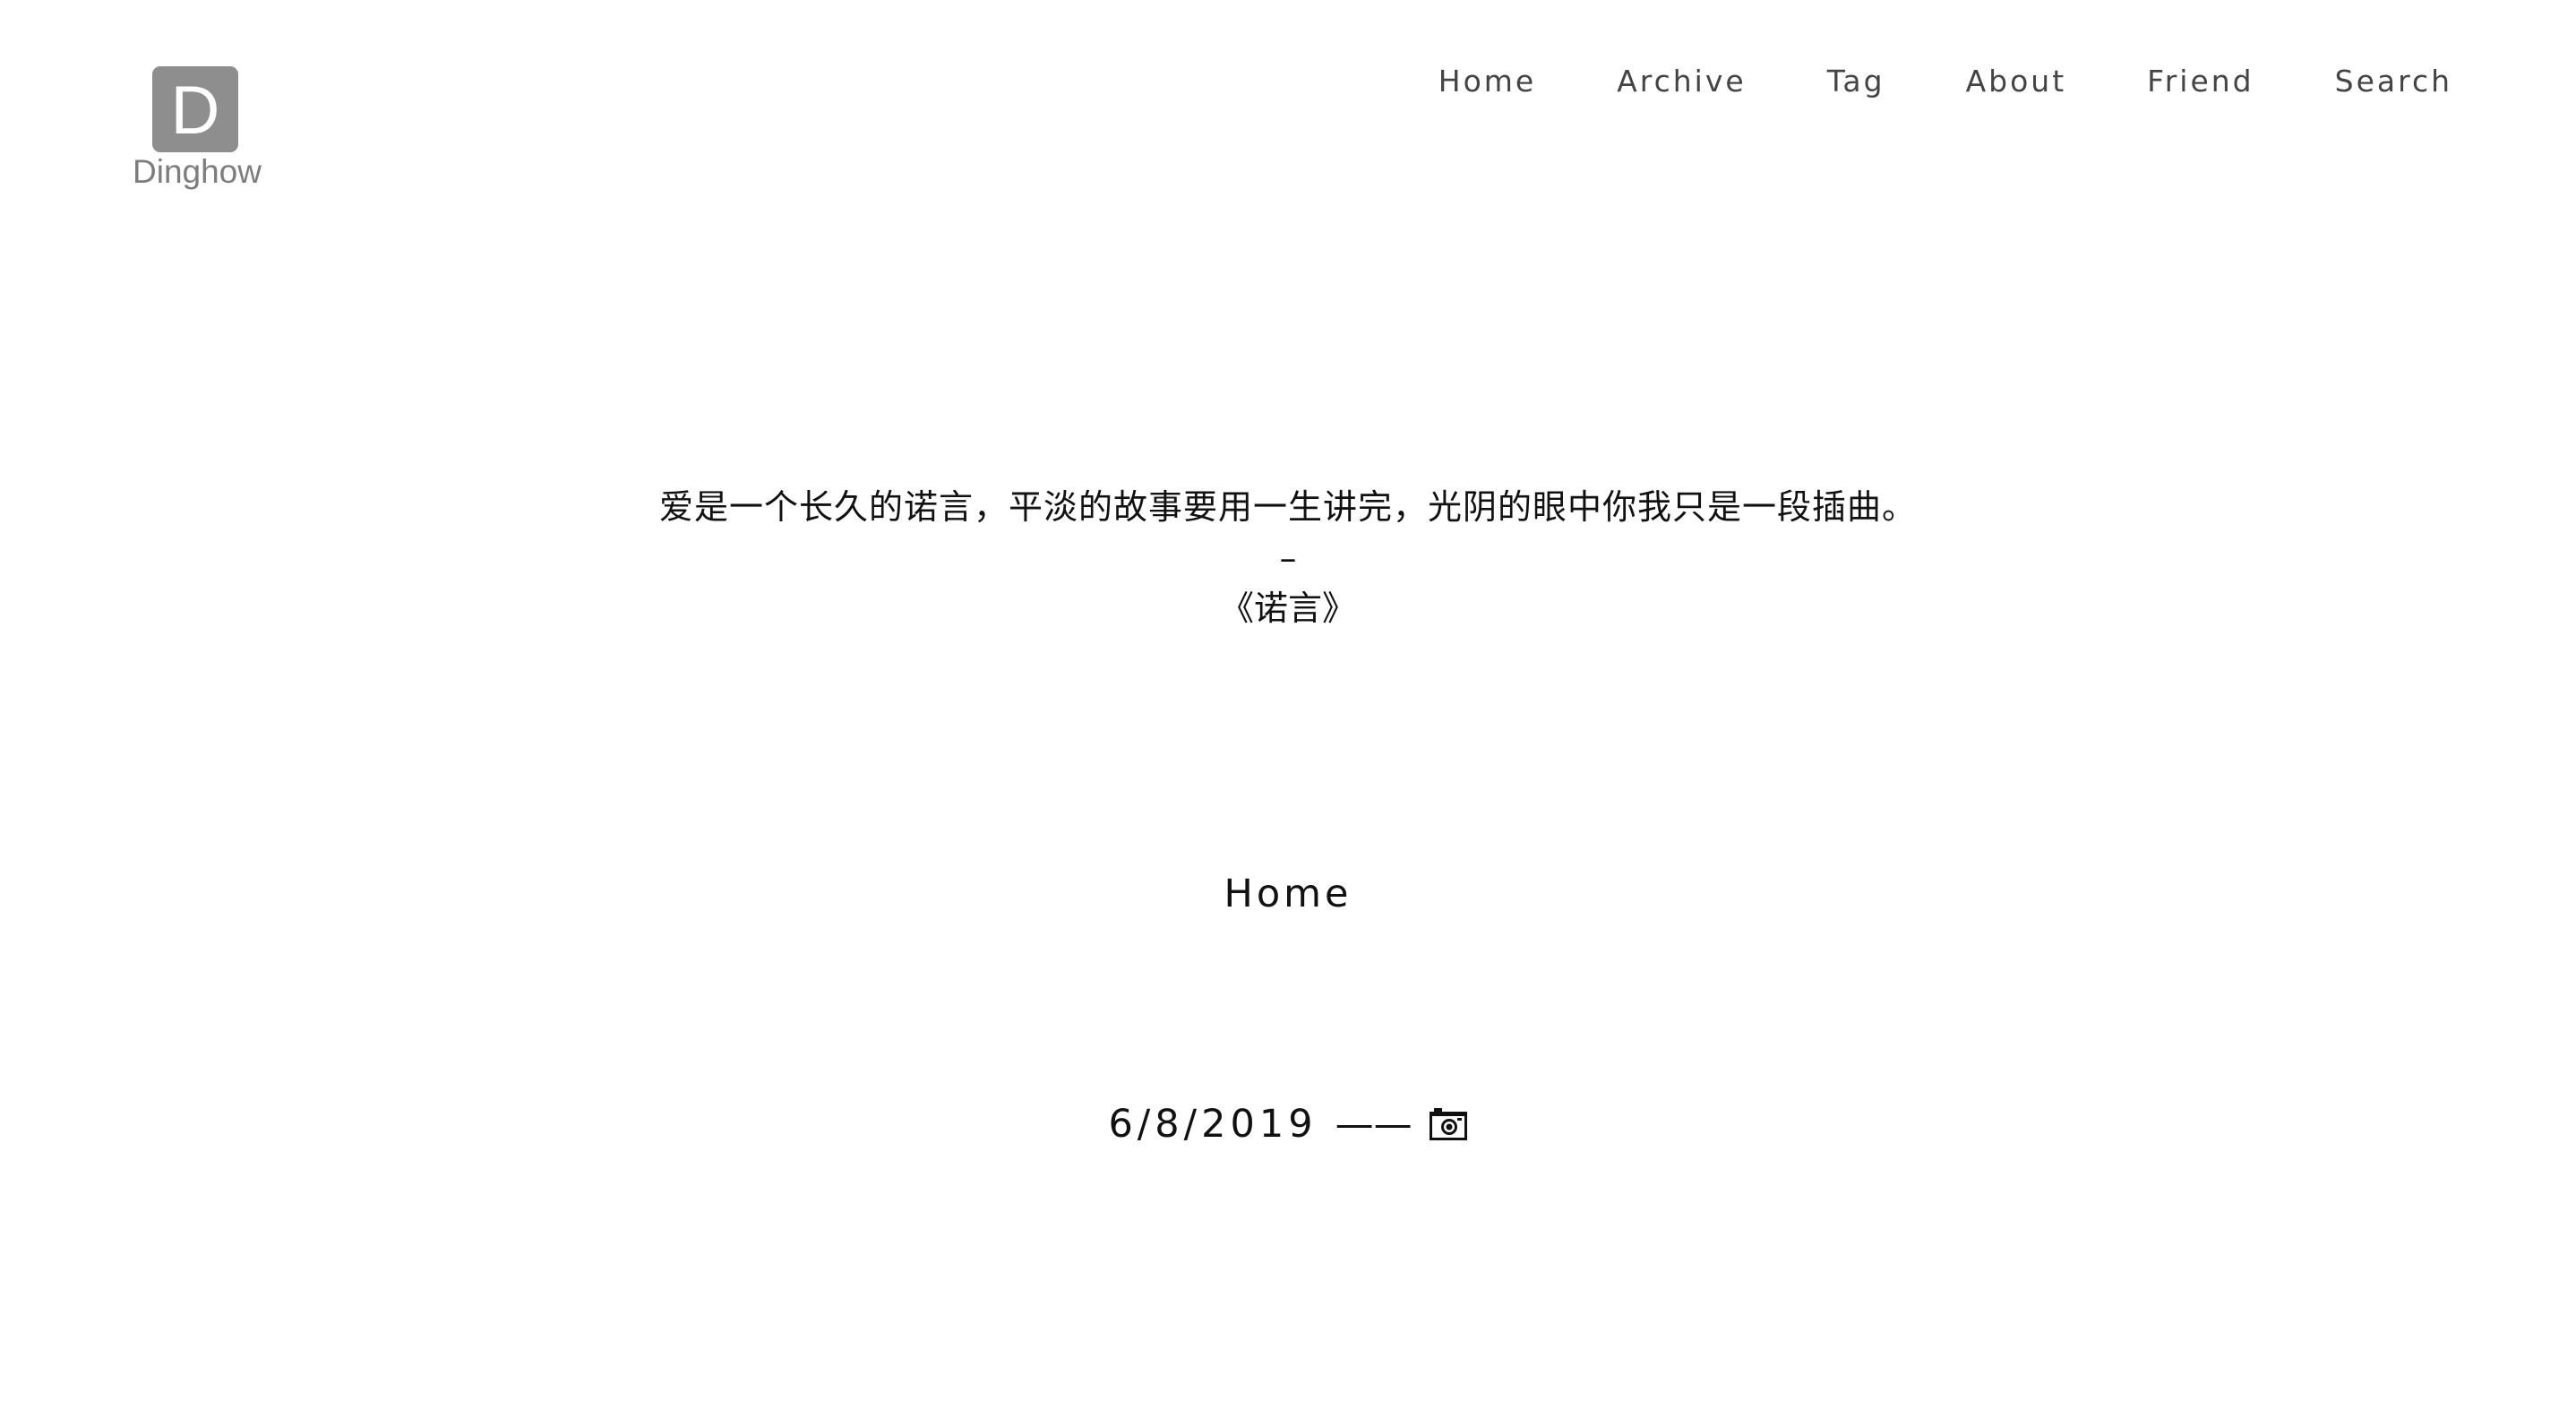 The image size is (2576, 1401). What do you see at coordinates (1448, 1124) in the screenshot?
I see `camera-icon` at bounding box center [1448, 1124].